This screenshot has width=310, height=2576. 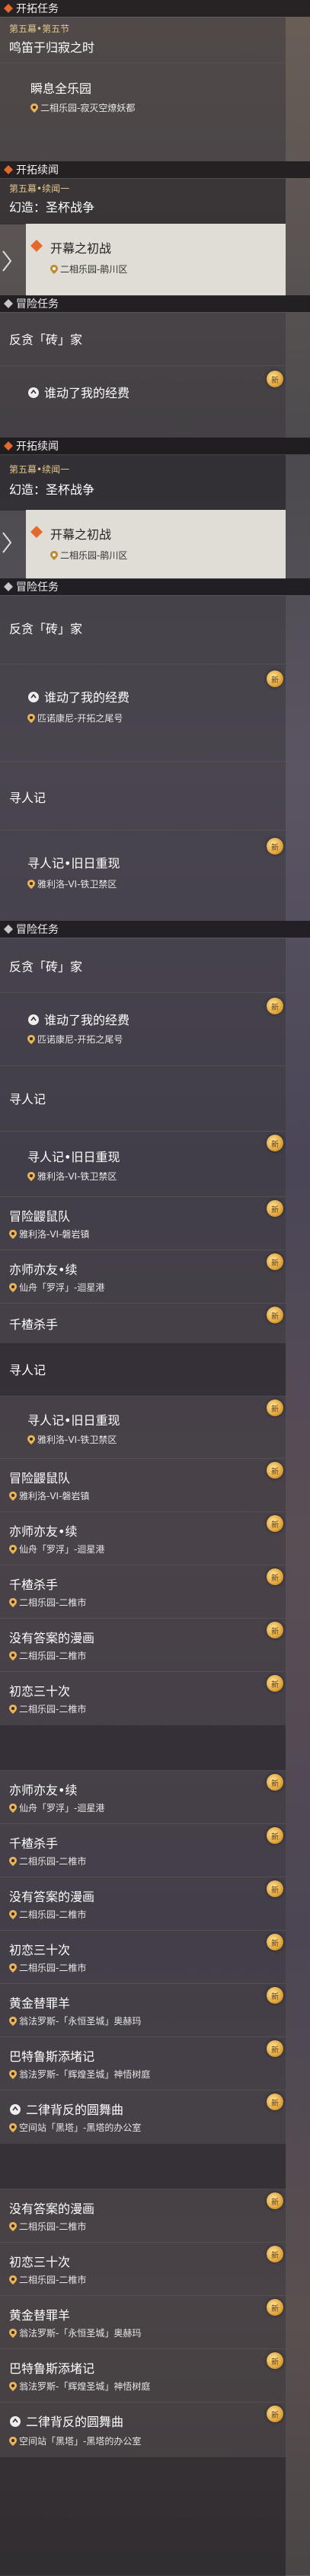 What do you see at coordinates (143, 2166) in the screenshot?
I see `list-spacer` at bounding box center [143, 2166].